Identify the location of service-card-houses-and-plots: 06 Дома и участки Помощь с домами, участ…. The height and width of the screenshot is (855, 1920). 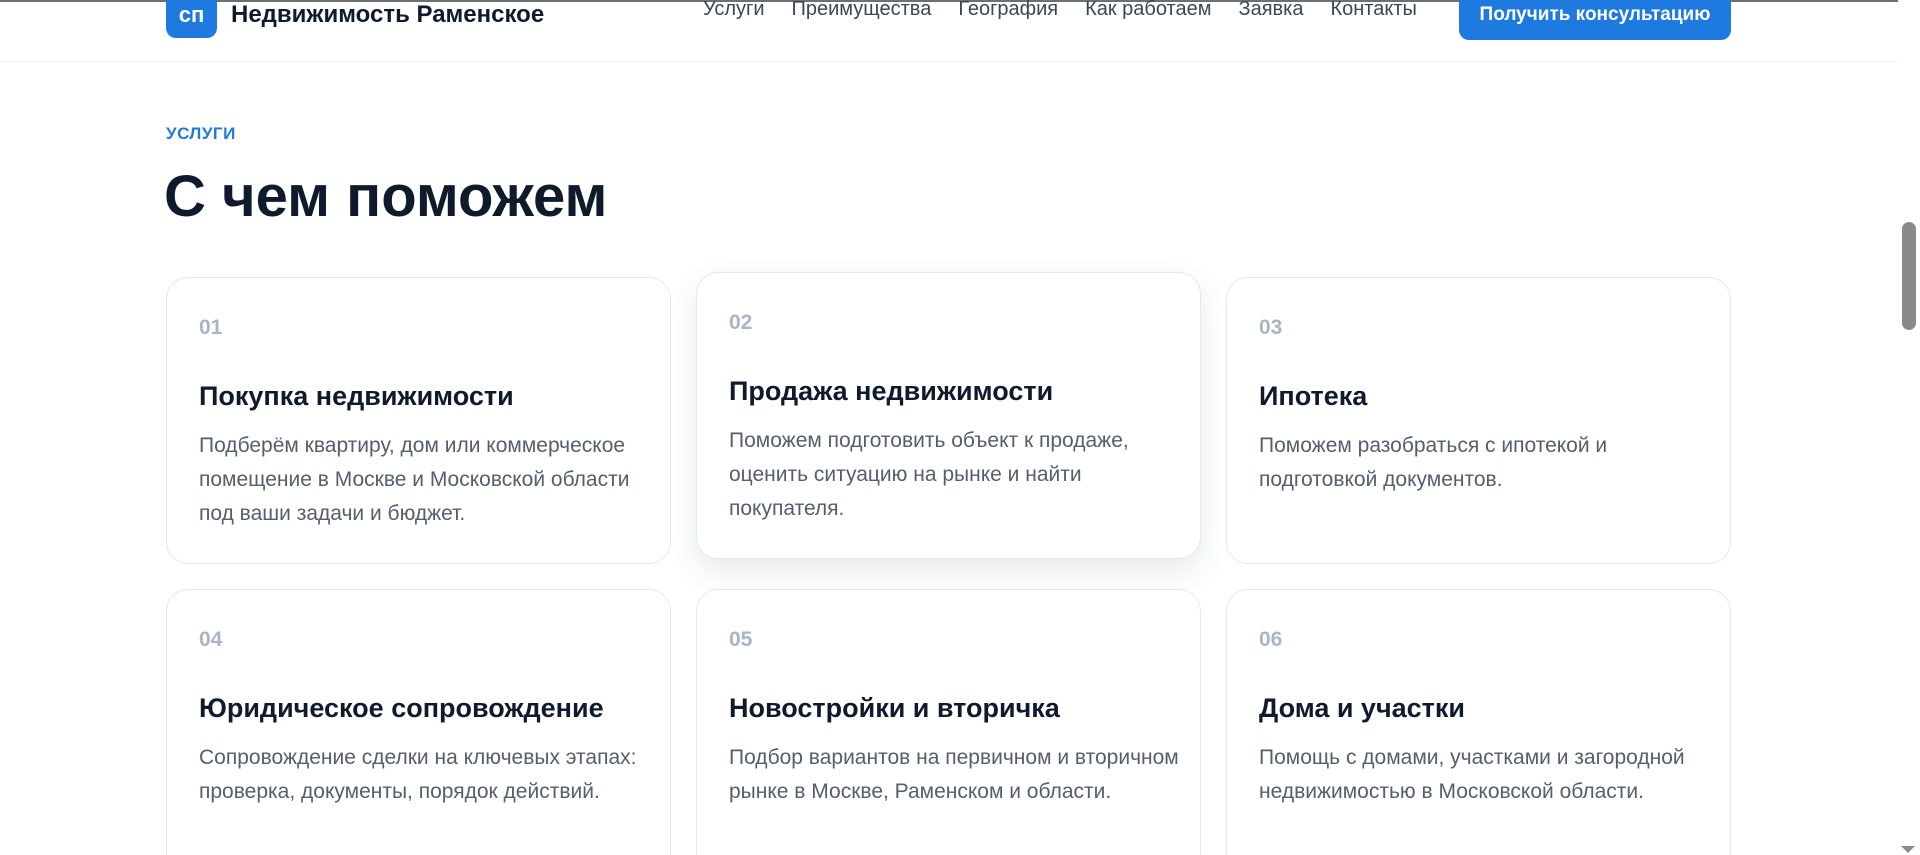
(1478, 722).